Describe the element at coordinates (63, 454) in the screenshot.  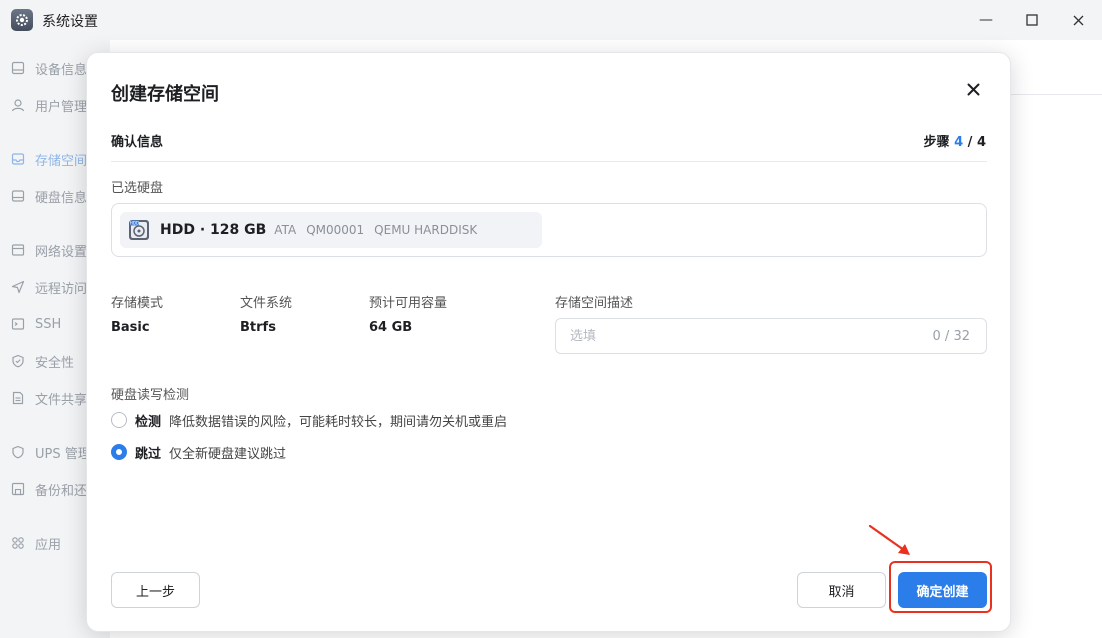
I see `sidebar-item-label: UPS 管理` at that location.